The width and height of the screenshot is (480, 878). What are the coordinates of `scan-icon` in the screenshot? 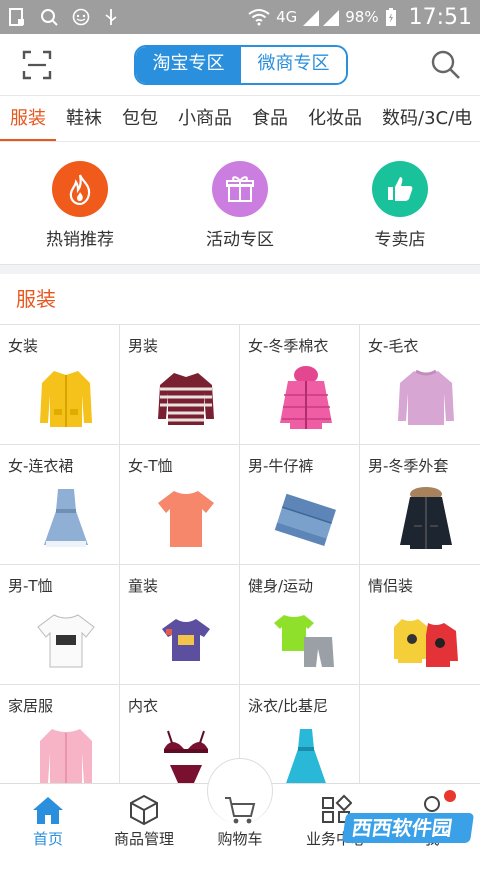 It's located at (37, 65).